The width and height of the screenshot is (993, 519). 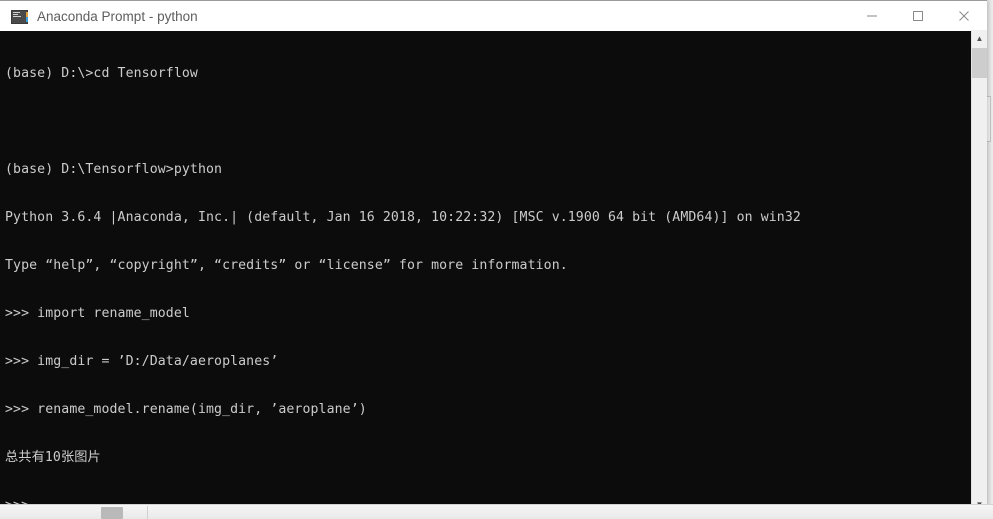 I want to click on taskbar-button, so click(x=112, y=513).